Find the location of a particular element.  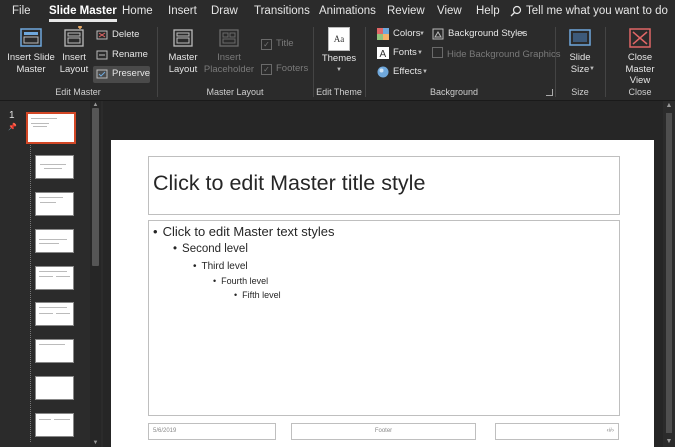

tab-draw: Draw is located at coordinates (224, 11).